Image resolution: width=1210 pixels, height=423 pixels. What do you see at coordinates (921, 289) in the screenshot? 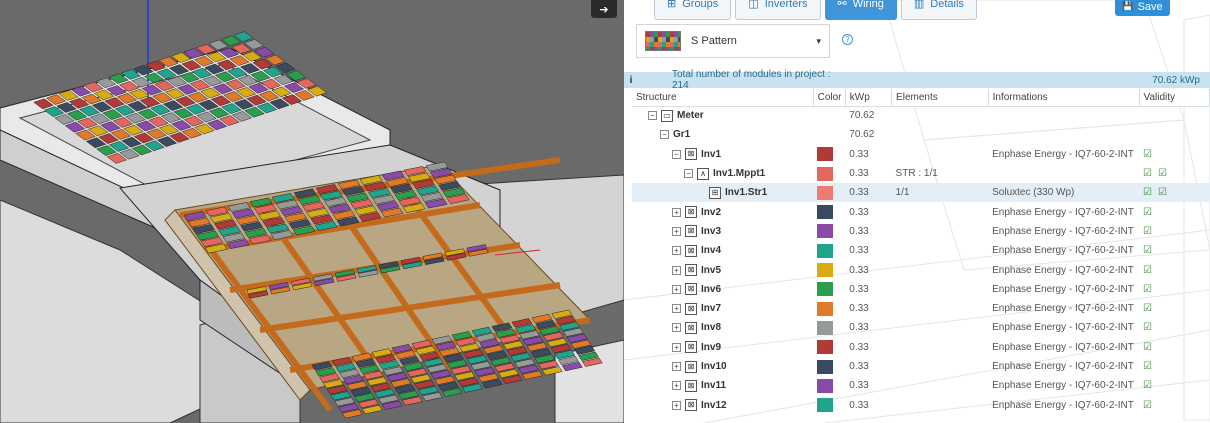
I see `table-row: + ⊠ Inv6 0.33 Enphase Energy - IQ7-60-2-INT ☑` at bounding box center [921, 289].